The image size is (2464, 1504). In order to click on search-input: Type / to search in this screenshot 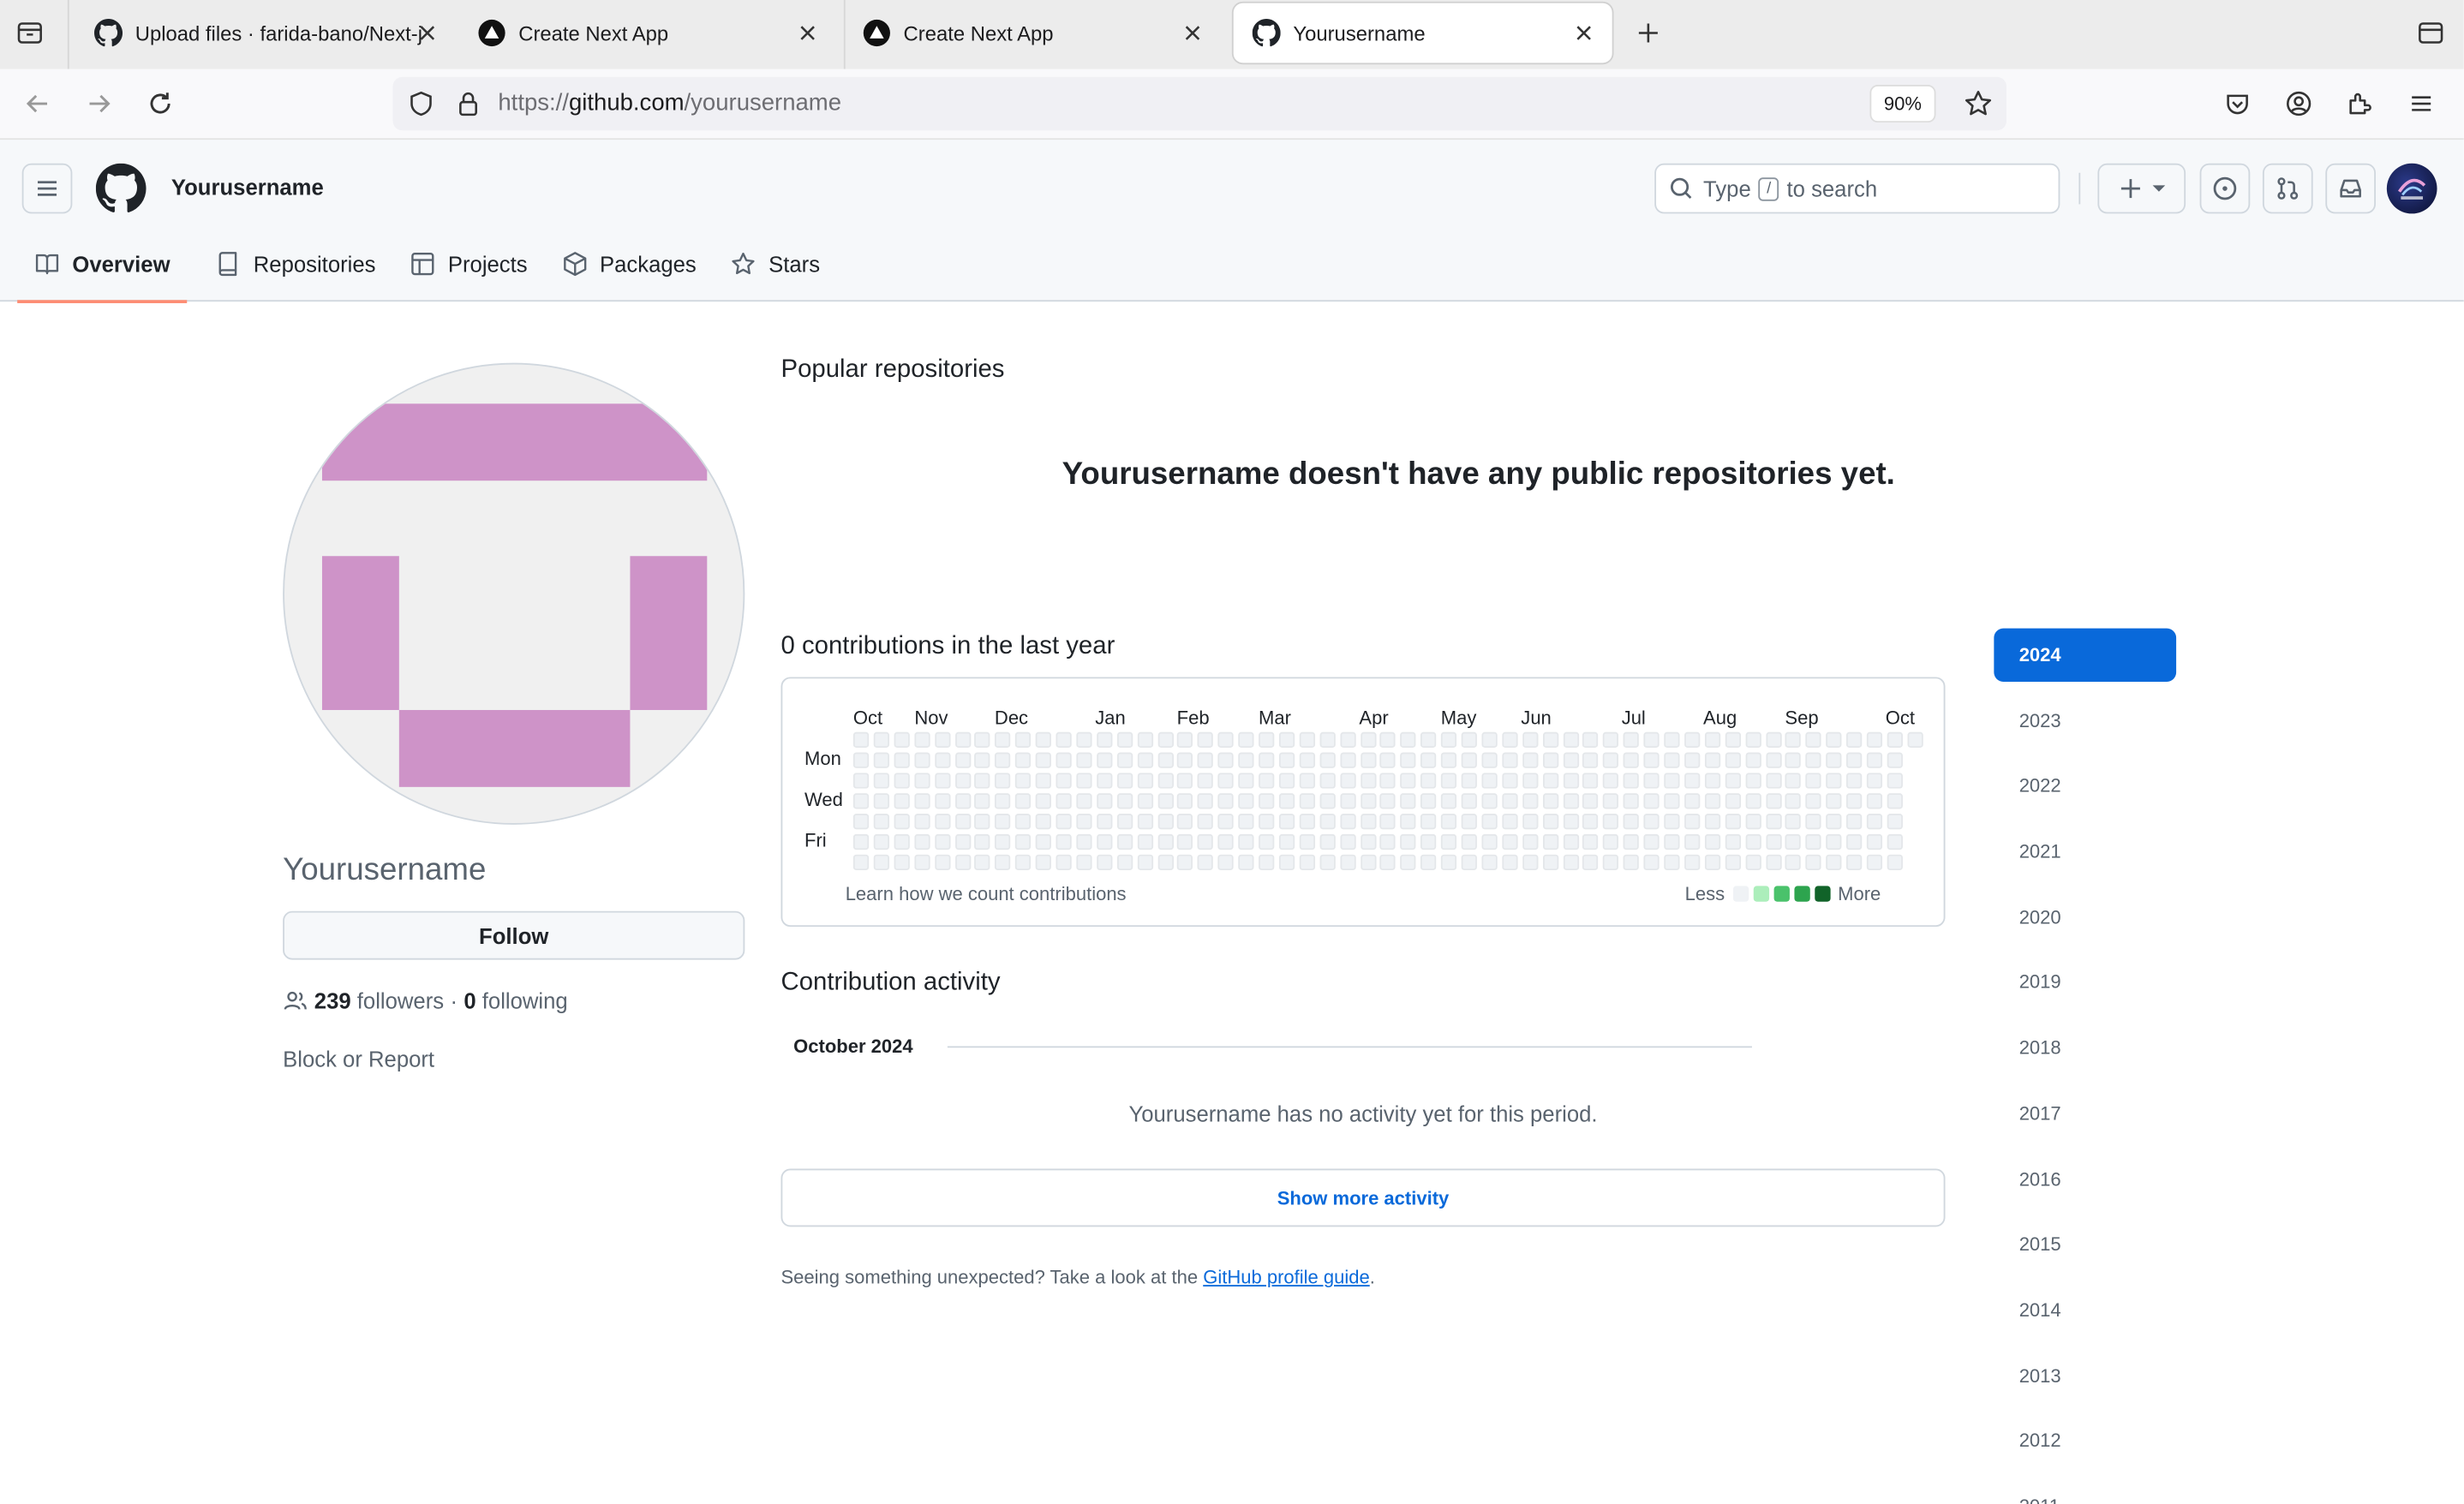, I will do `click(1857, 189)`.